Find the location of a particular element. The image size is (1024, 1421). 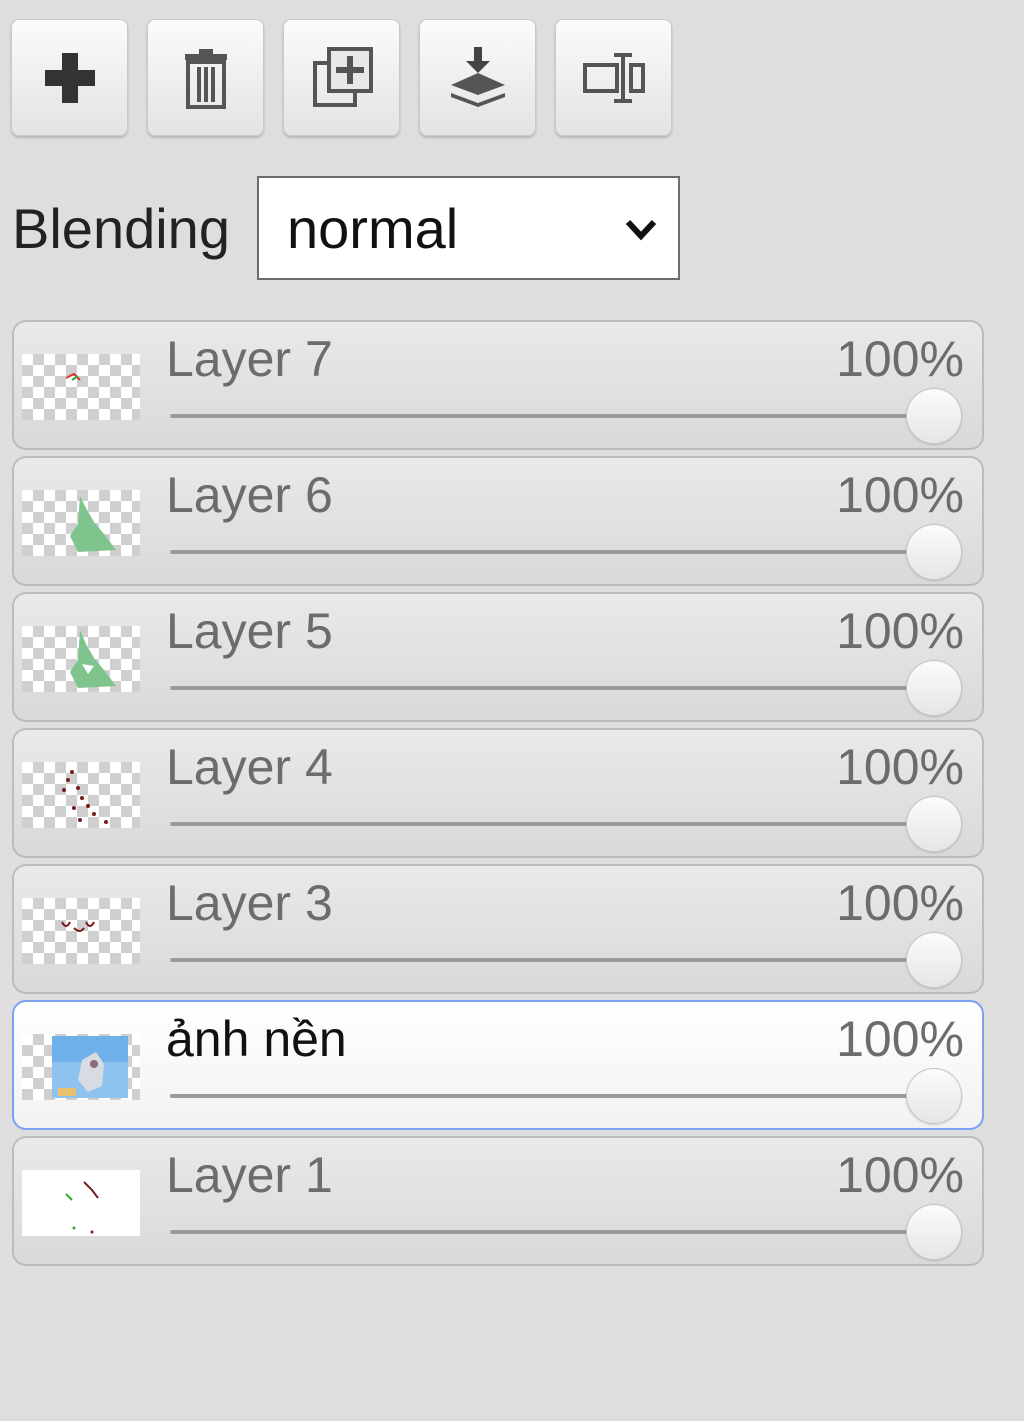

layer-name: Layer 5 is located at coordinates (249, 631).